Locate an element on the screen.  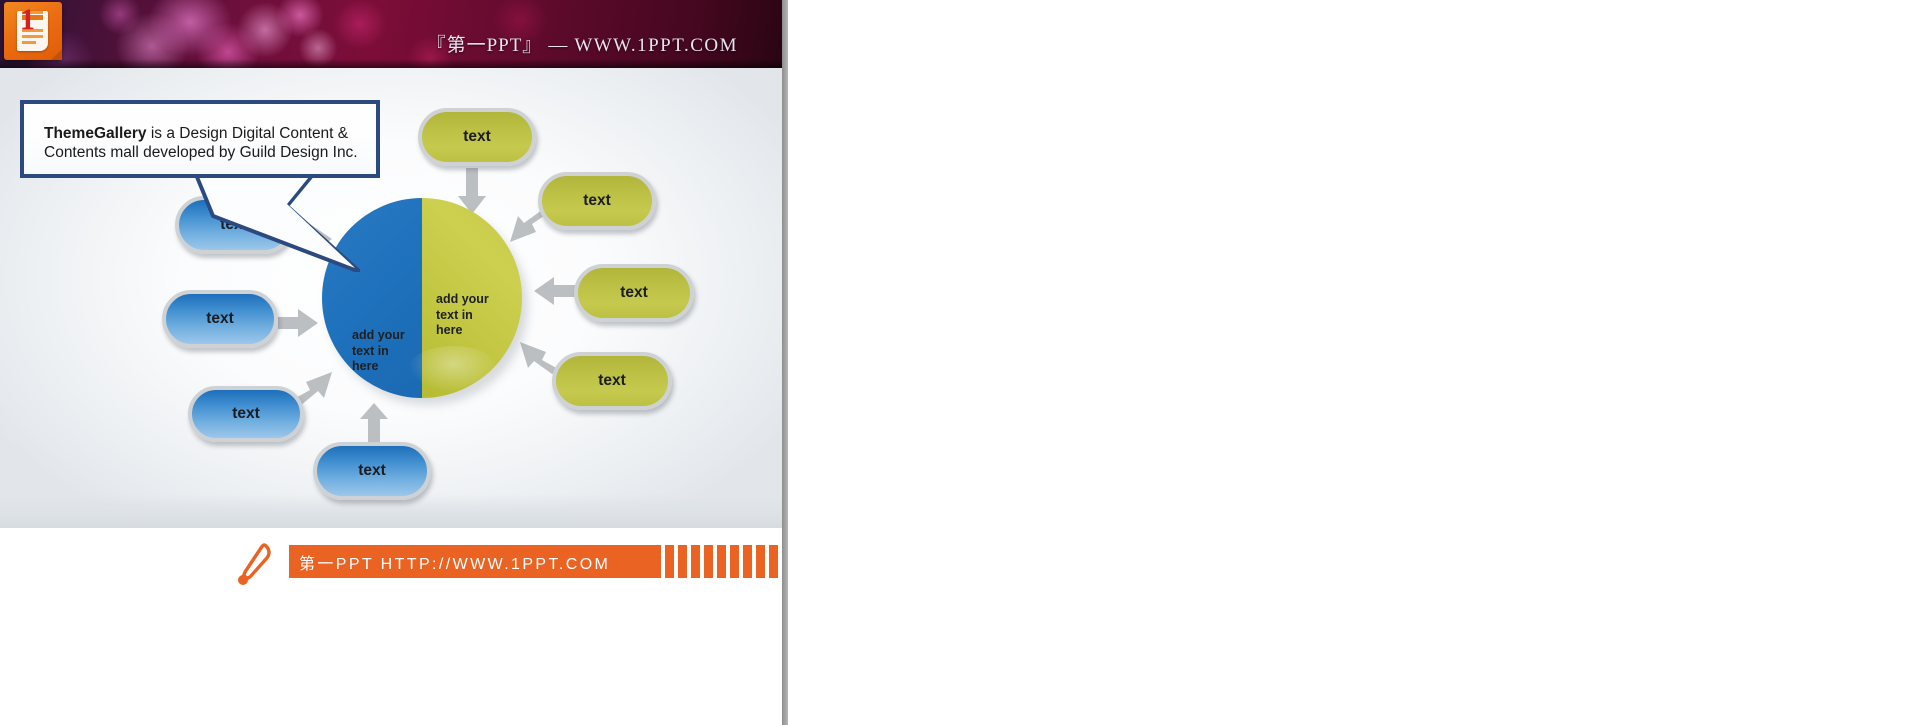
logo-numeral: 1 is located at coordinates (27, 19).